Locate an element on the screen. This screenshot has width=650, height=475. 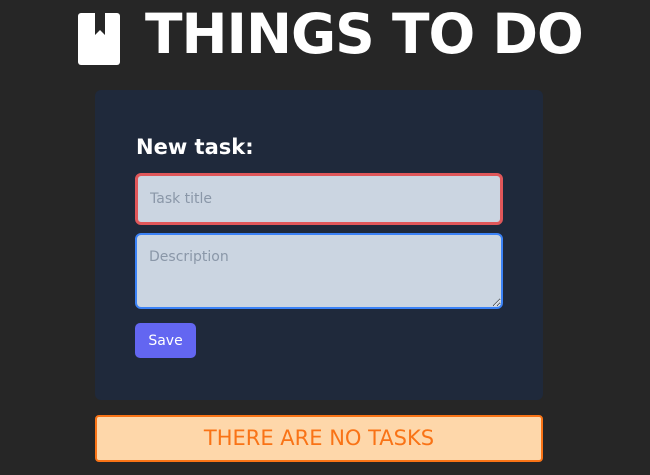
description-textarea is located at coordinates (319, 271).